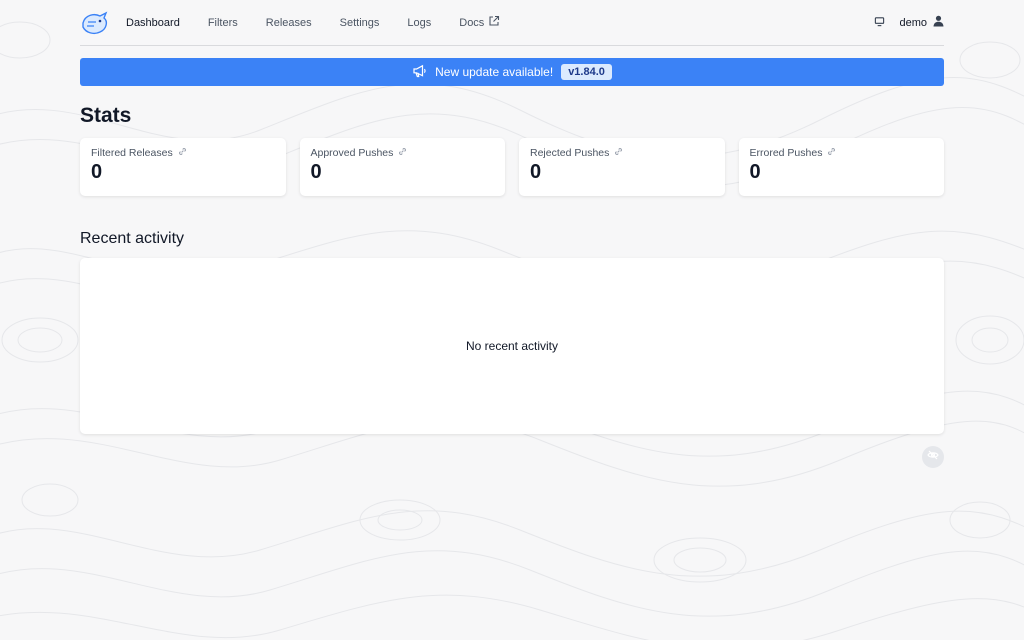  What do you see at coordinates (786, 153) in the screenshot?
I see `stat-label: Errored Pushes` at bounding box center [786, 153].